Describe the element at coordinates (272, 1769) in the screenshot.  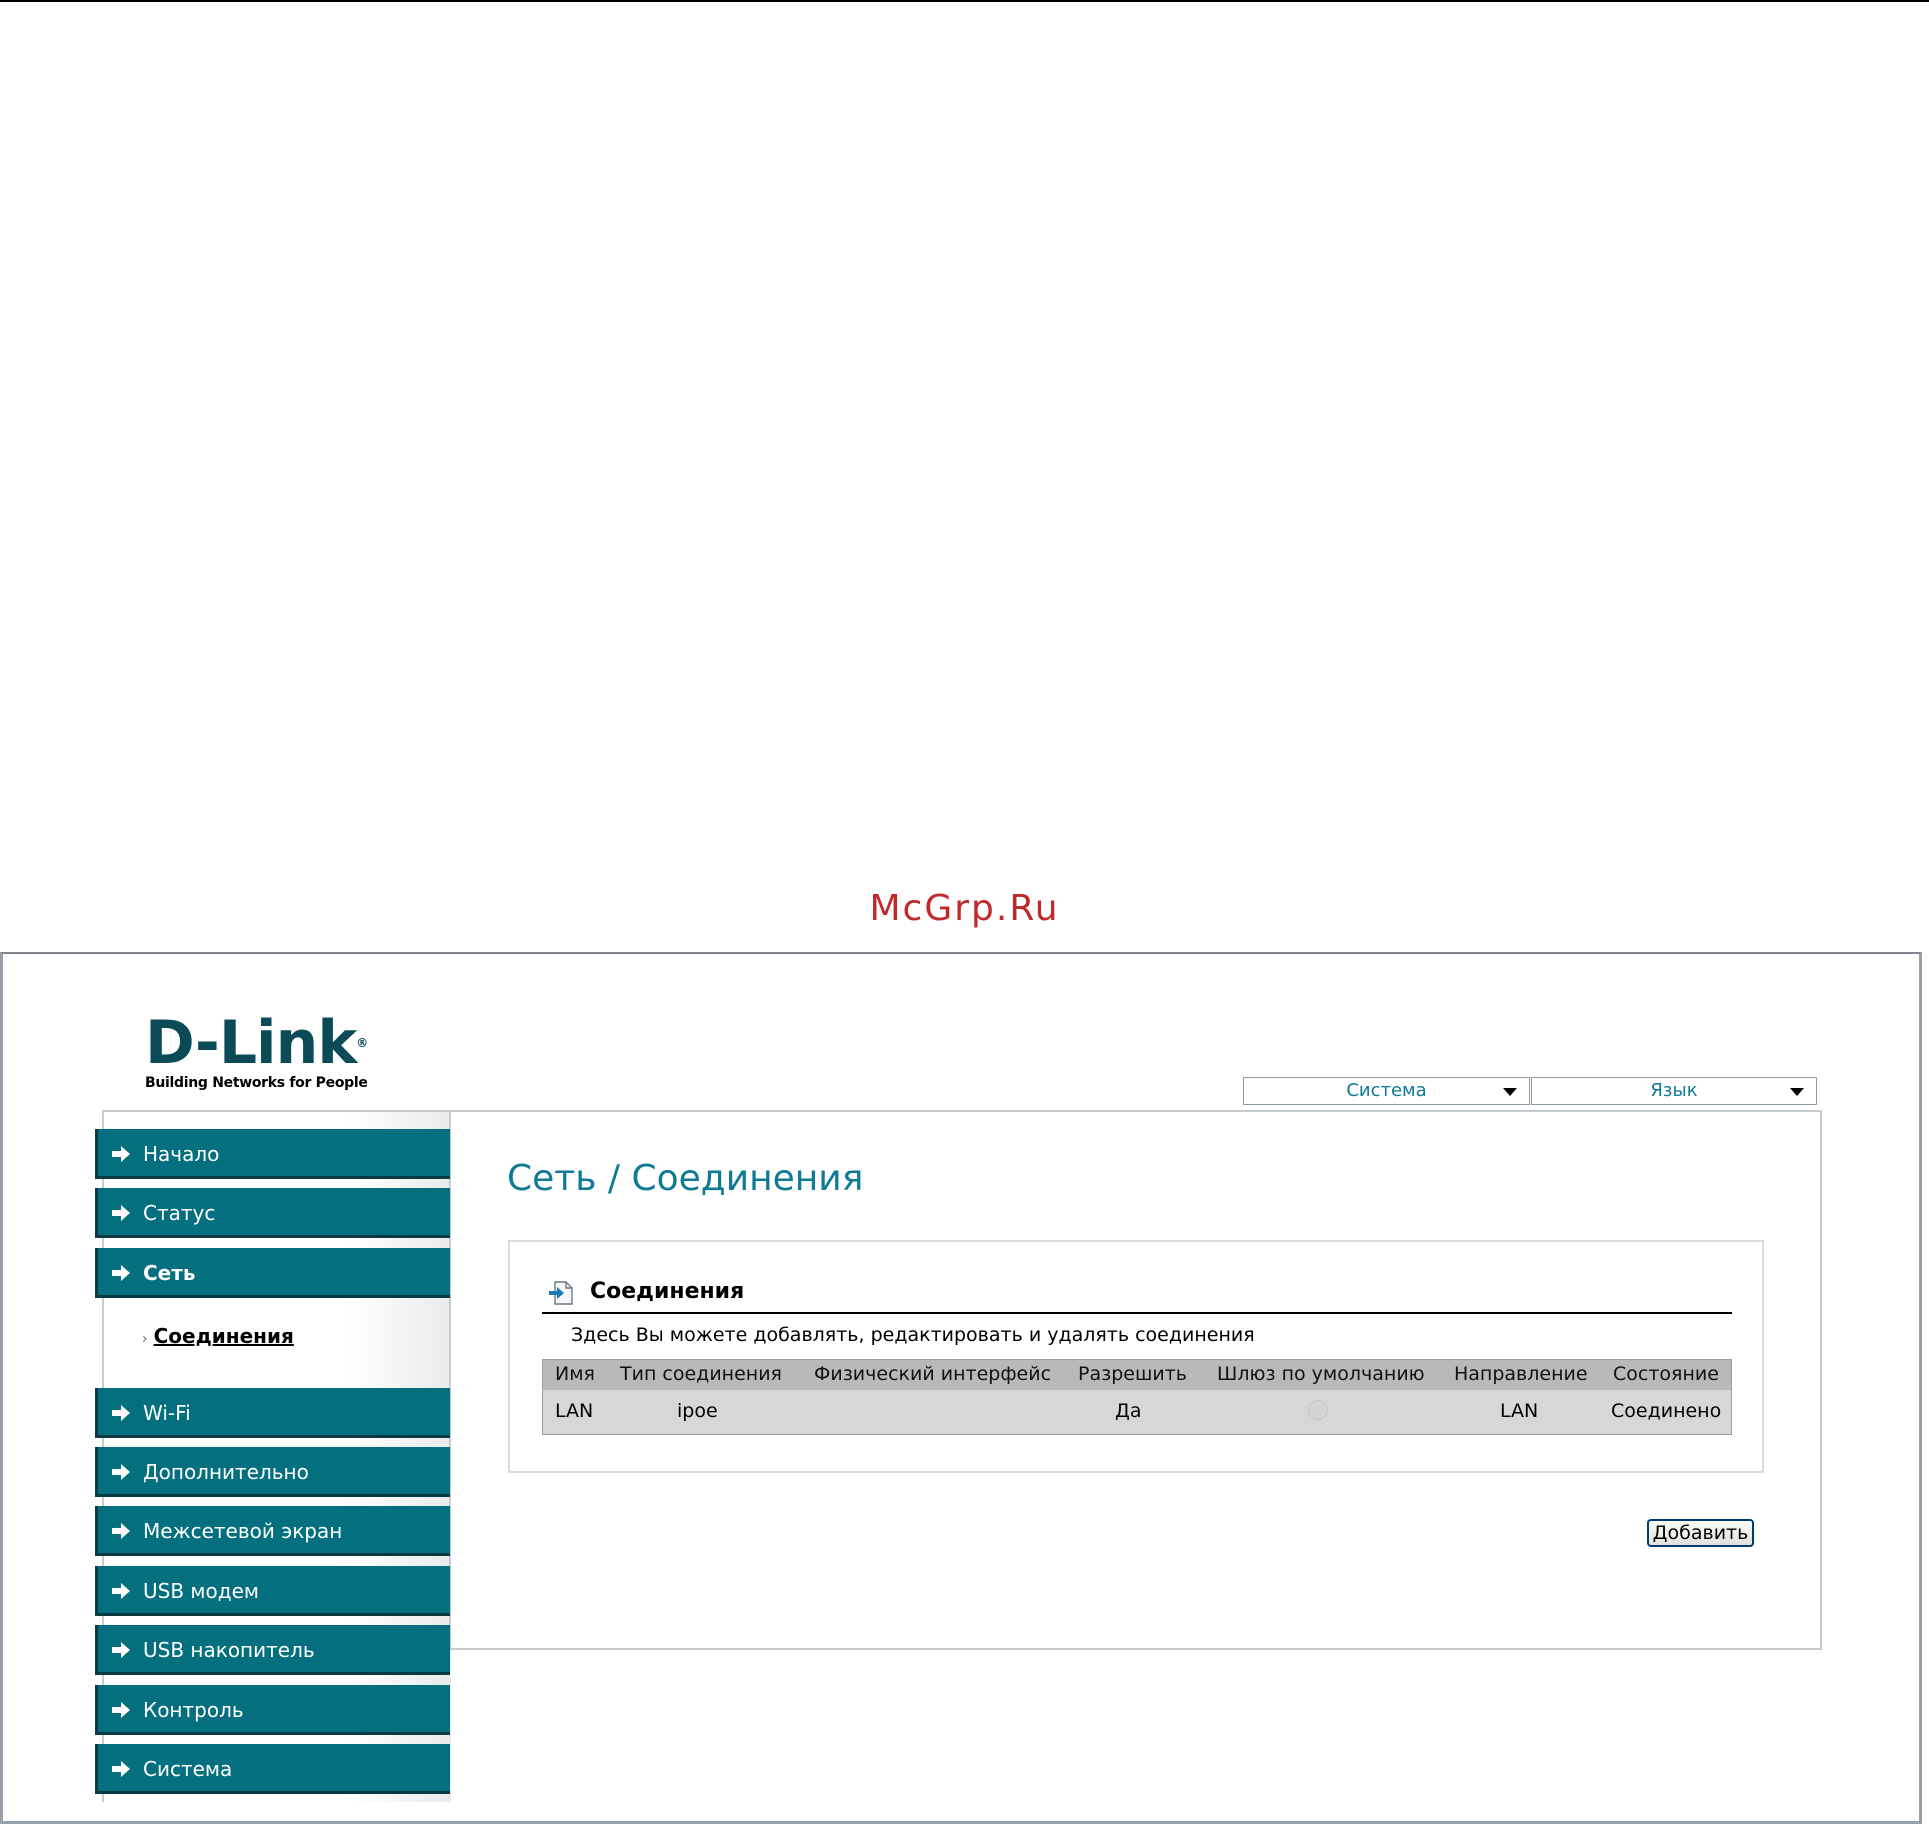
I see `sidebar-item-system: Система` at that location.